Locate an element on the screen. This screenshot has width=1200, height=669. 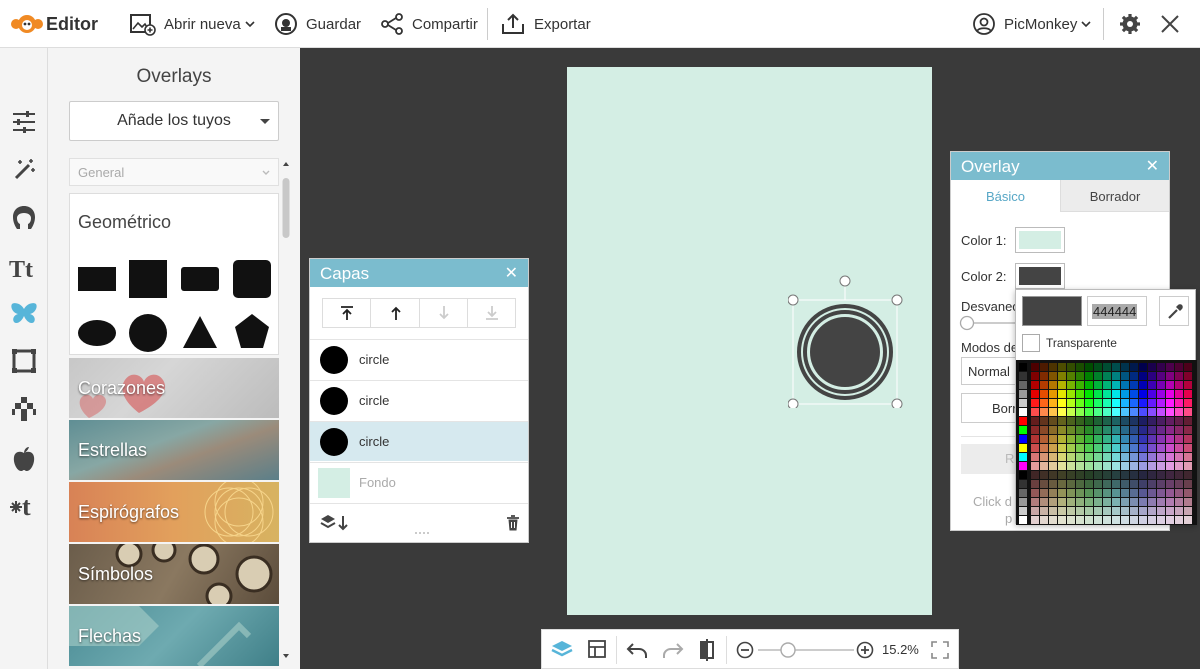
layers-icon is located at coordinates (562, 649).